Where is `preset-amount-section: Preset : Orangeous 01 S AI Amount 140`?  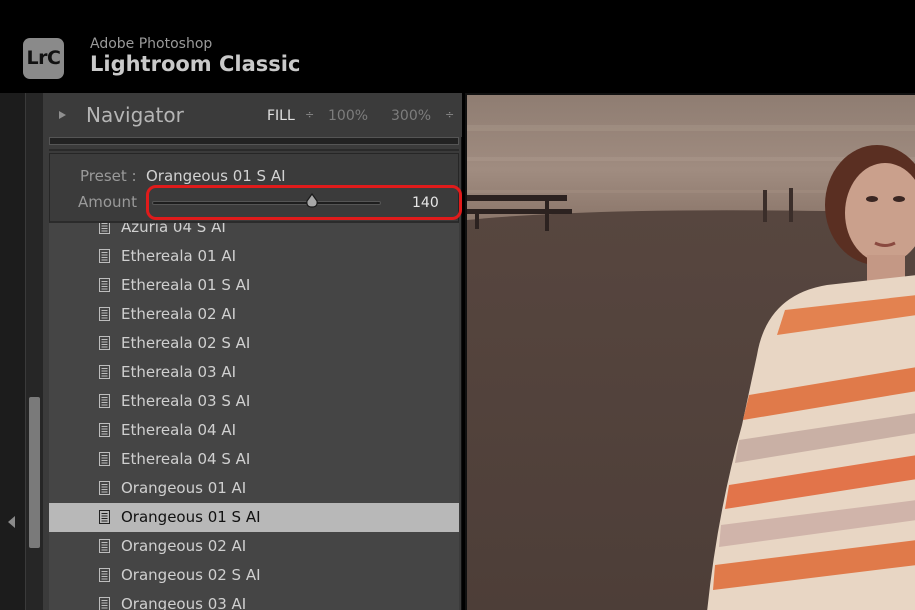
preset-amount-section: Preset : Orangeous 01 S AI Amount 140 is located at coordinates (255, 188).